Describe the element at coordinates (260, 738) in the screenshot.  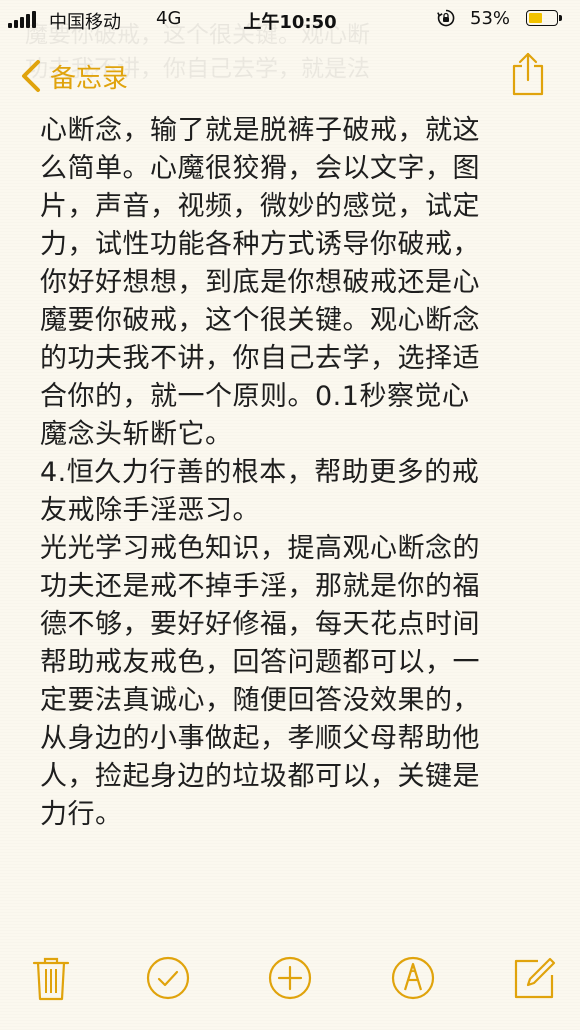
I see `note-line: 从身边的小事做起，孝顺父母帮助他` at that location.